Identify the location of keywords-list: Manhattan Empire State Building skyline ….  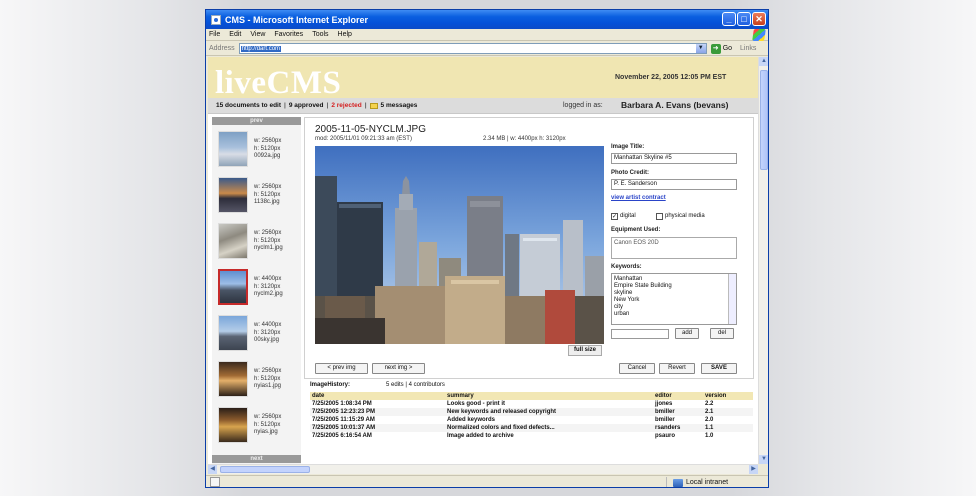
(674, 299).